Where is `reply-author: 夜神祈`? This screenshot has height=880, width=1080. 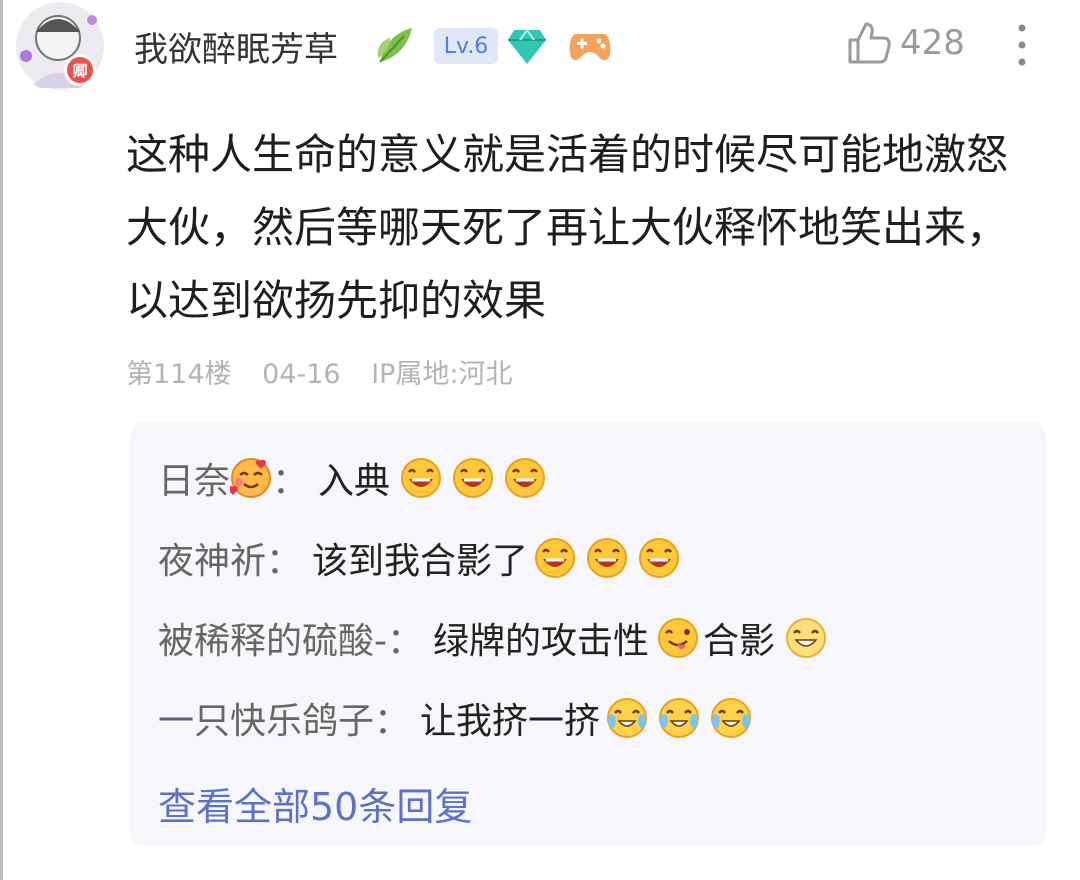 reply-author: 夜神祈 is located at coordinates (212, 558).